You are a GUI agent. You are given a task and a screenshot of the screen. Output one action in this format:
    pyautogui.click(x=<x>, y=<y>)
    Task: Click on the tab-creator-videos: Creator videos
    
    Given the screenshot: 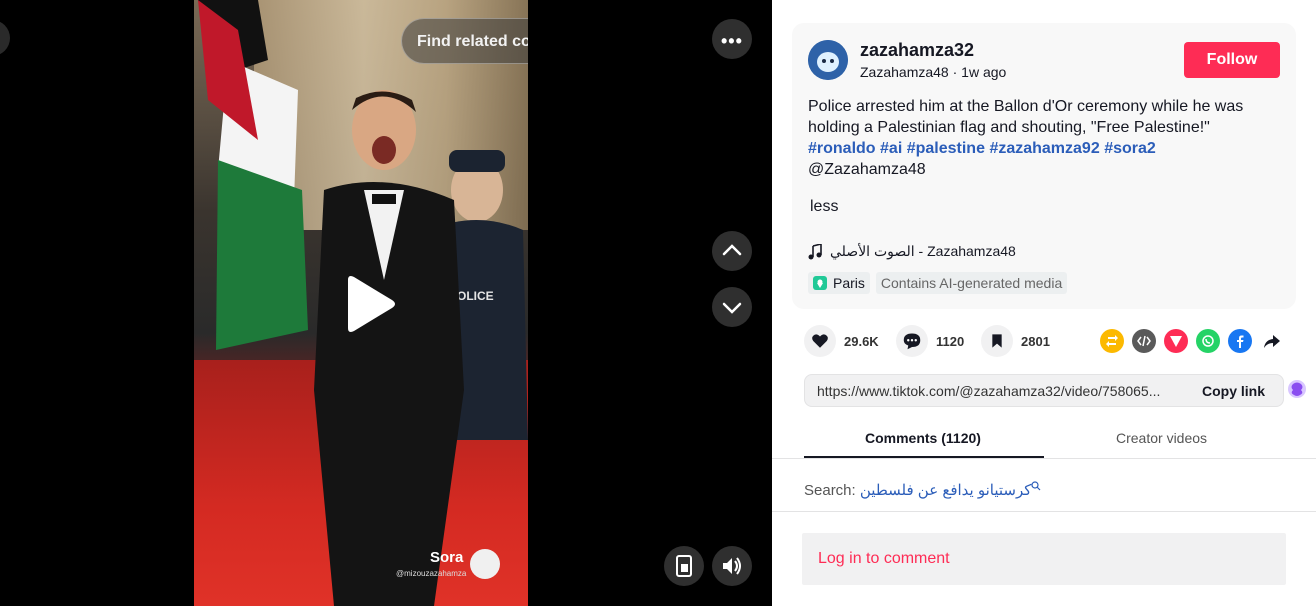 What is the action you would take?
    pyautogui.click(x=1161, y=438)
    